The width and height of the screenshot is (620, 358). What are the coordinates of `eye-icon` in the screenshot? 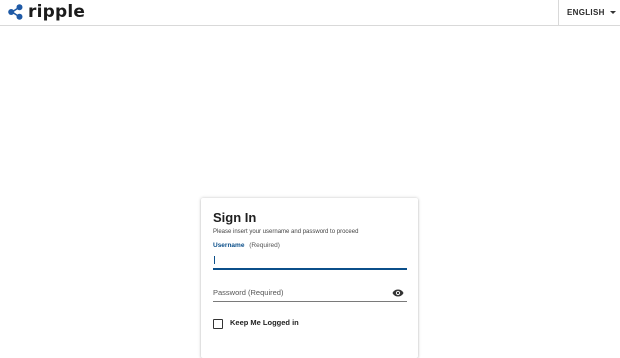 It's located at (398, 293).